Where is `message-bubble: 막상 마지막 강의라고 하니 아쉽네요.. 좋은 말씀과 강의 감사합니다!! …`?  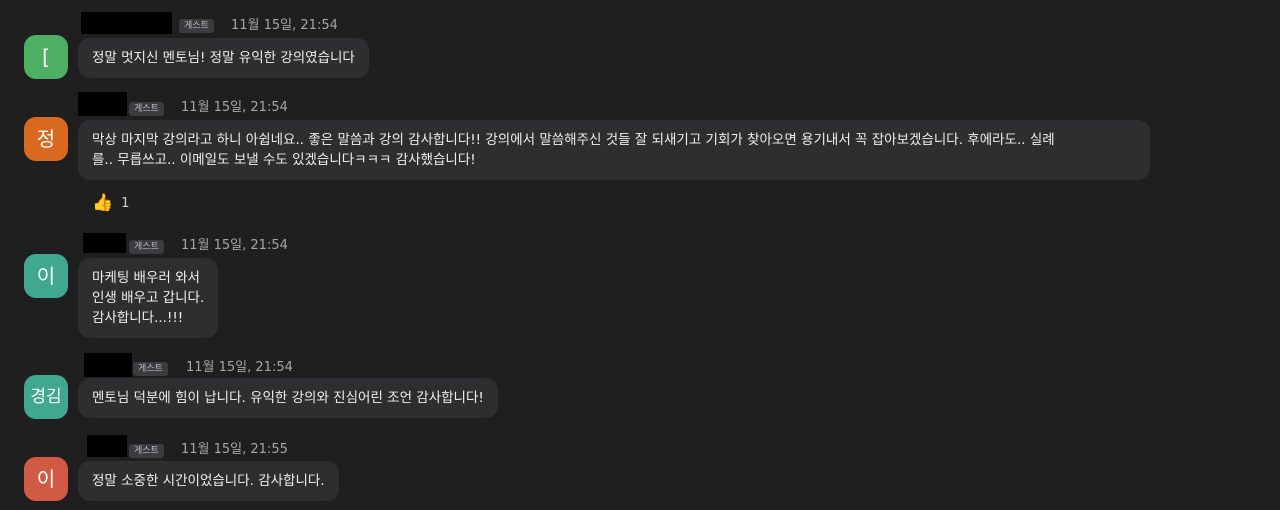 message-bubble: 막상 마지막 강의라고 하니 아쉽네요.. 좋은 말씀과 강의 감사합니다!! … is located at coordinates (614, 150).